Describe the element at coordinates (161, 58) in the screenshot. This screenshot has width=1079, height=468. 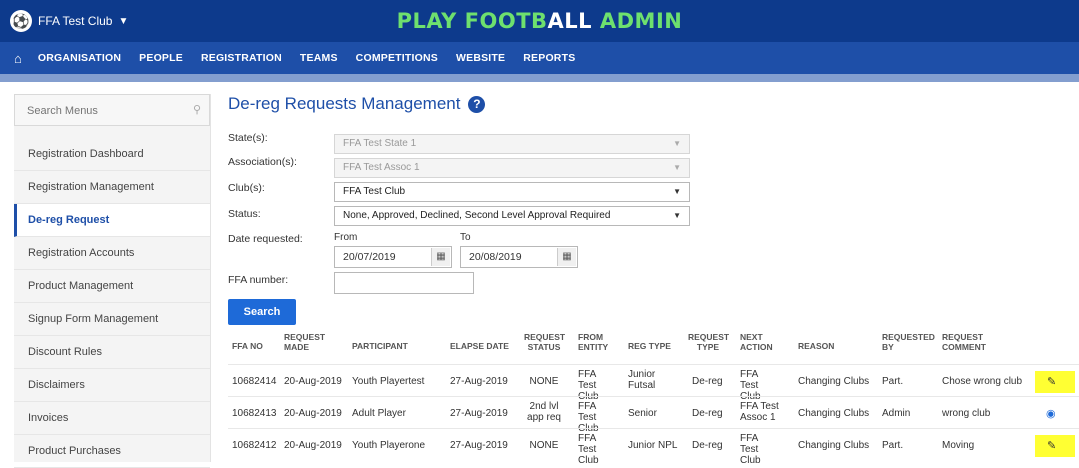
I see `nav-people: PEOPLE` at that location.